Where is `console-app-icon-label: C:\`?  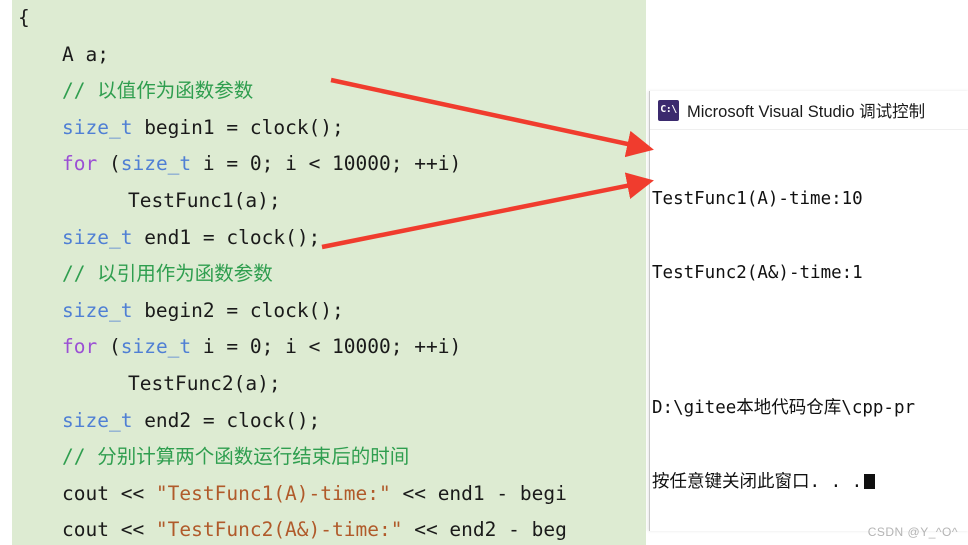 console-app-icon-label: C:\ is located at coordinates (668, 109).